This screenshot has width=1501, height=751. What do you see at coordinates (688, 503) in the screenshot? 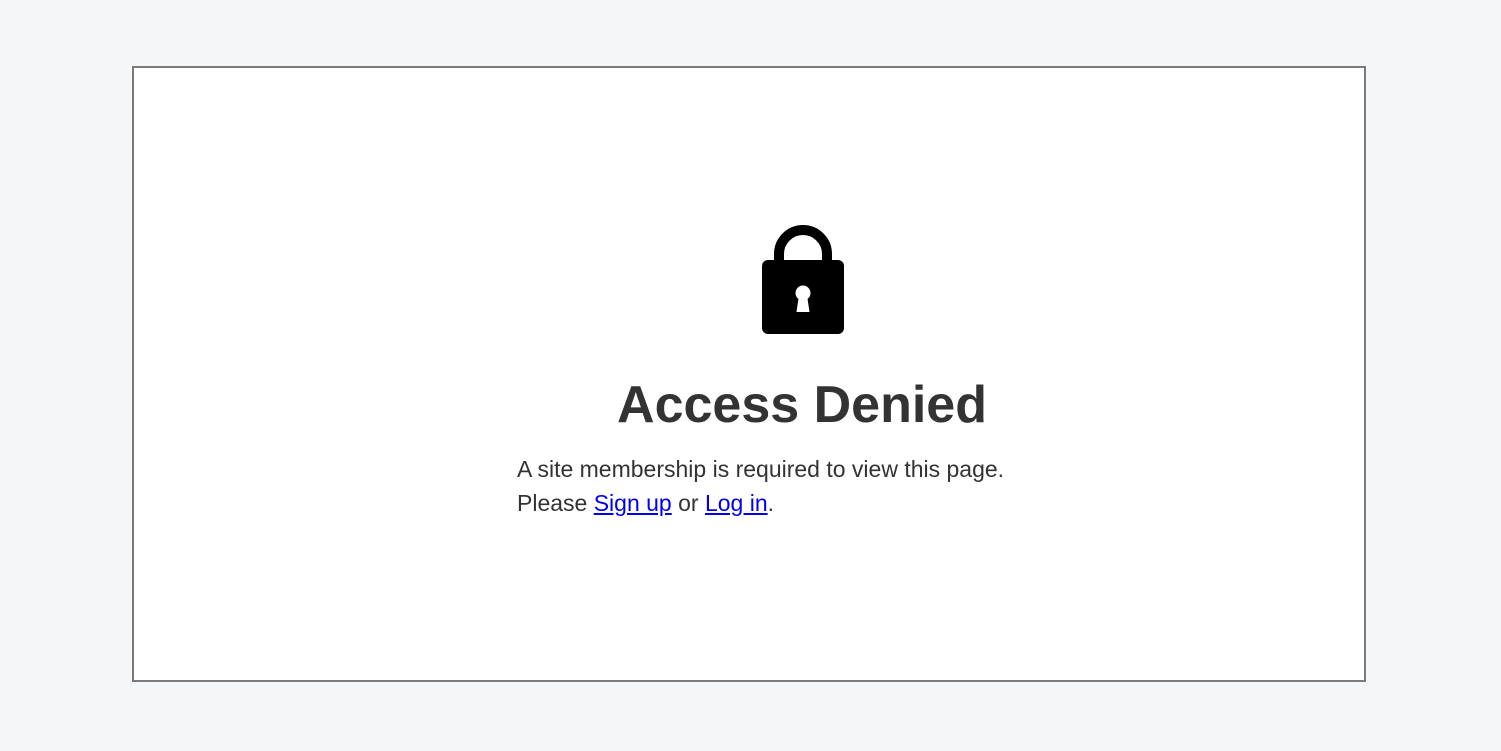
I see `or-text: or` at bounding box center [688, 503].